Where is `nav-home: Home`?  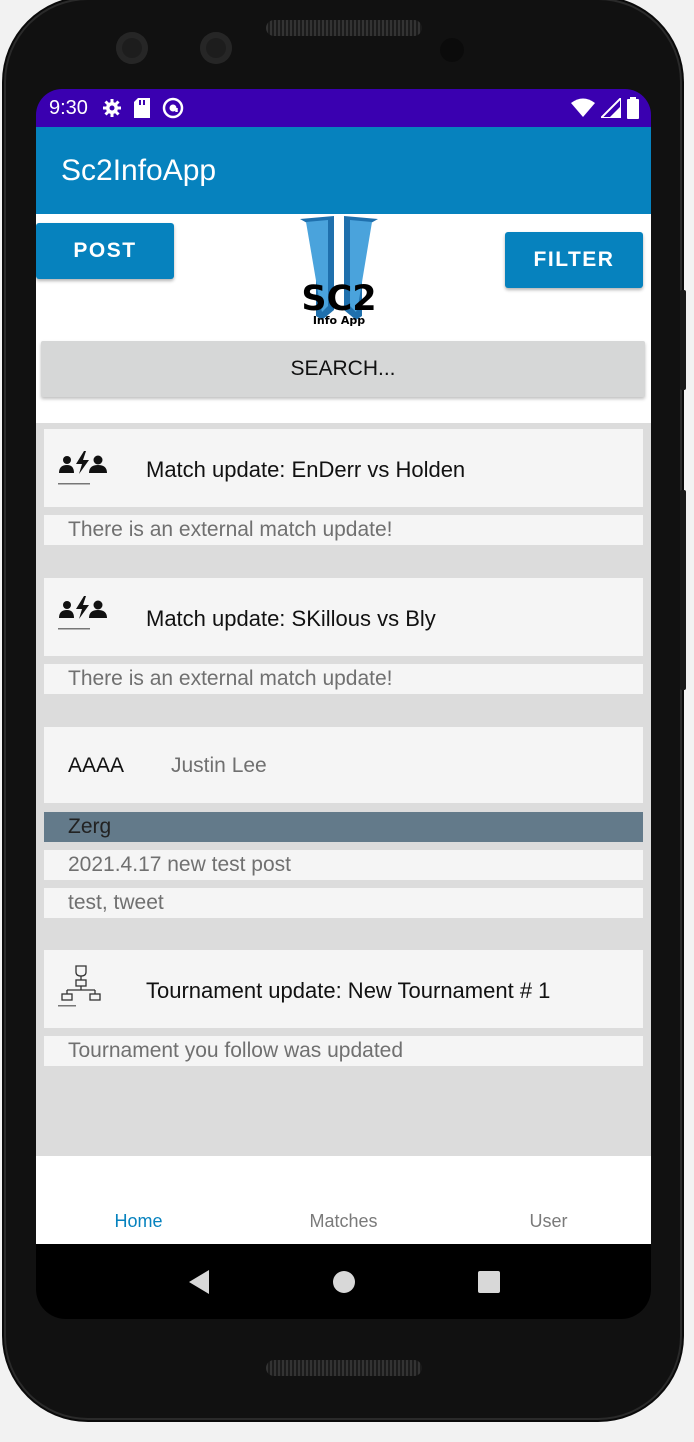 nav-home: Home is located at coordinates (138, 1200).